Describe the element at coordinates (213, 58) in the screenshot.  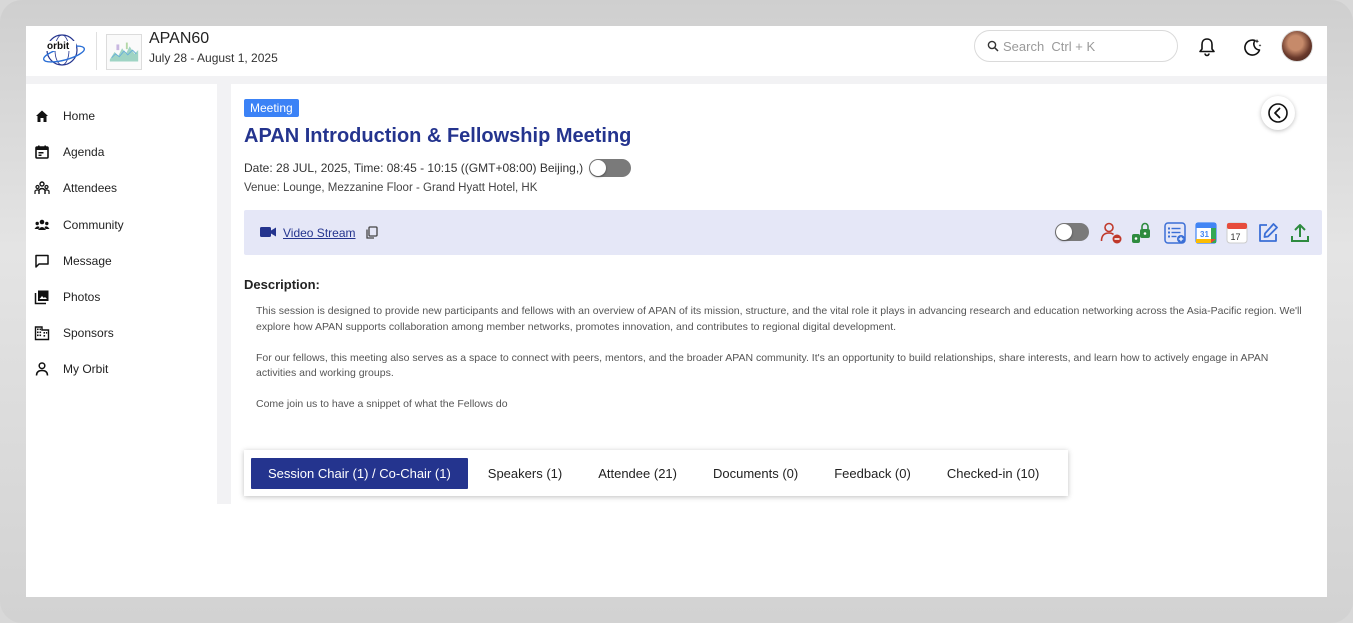
I see `event-dates: July 28 - August 1, 2025` at that location.